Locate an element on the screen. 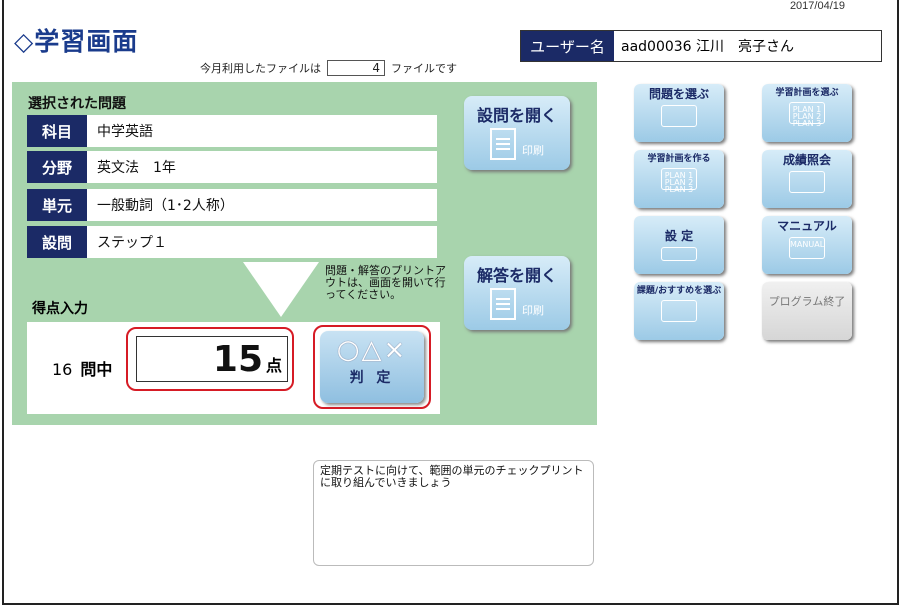  choose-plan-label: 学習計画を選ぶ is located at coordinates (807, 93).